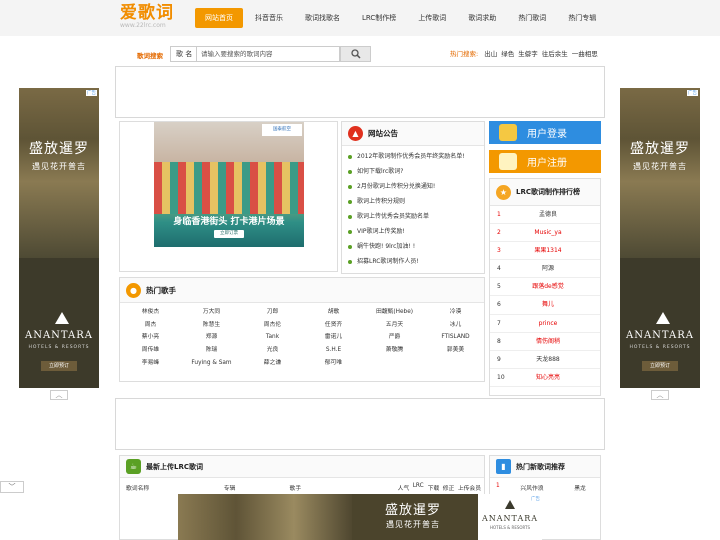  What do you see at coordinates (555, 54) in the screenshot?
I see `hot-search-keyword: 往后余生` at bounding box center [555, 54].